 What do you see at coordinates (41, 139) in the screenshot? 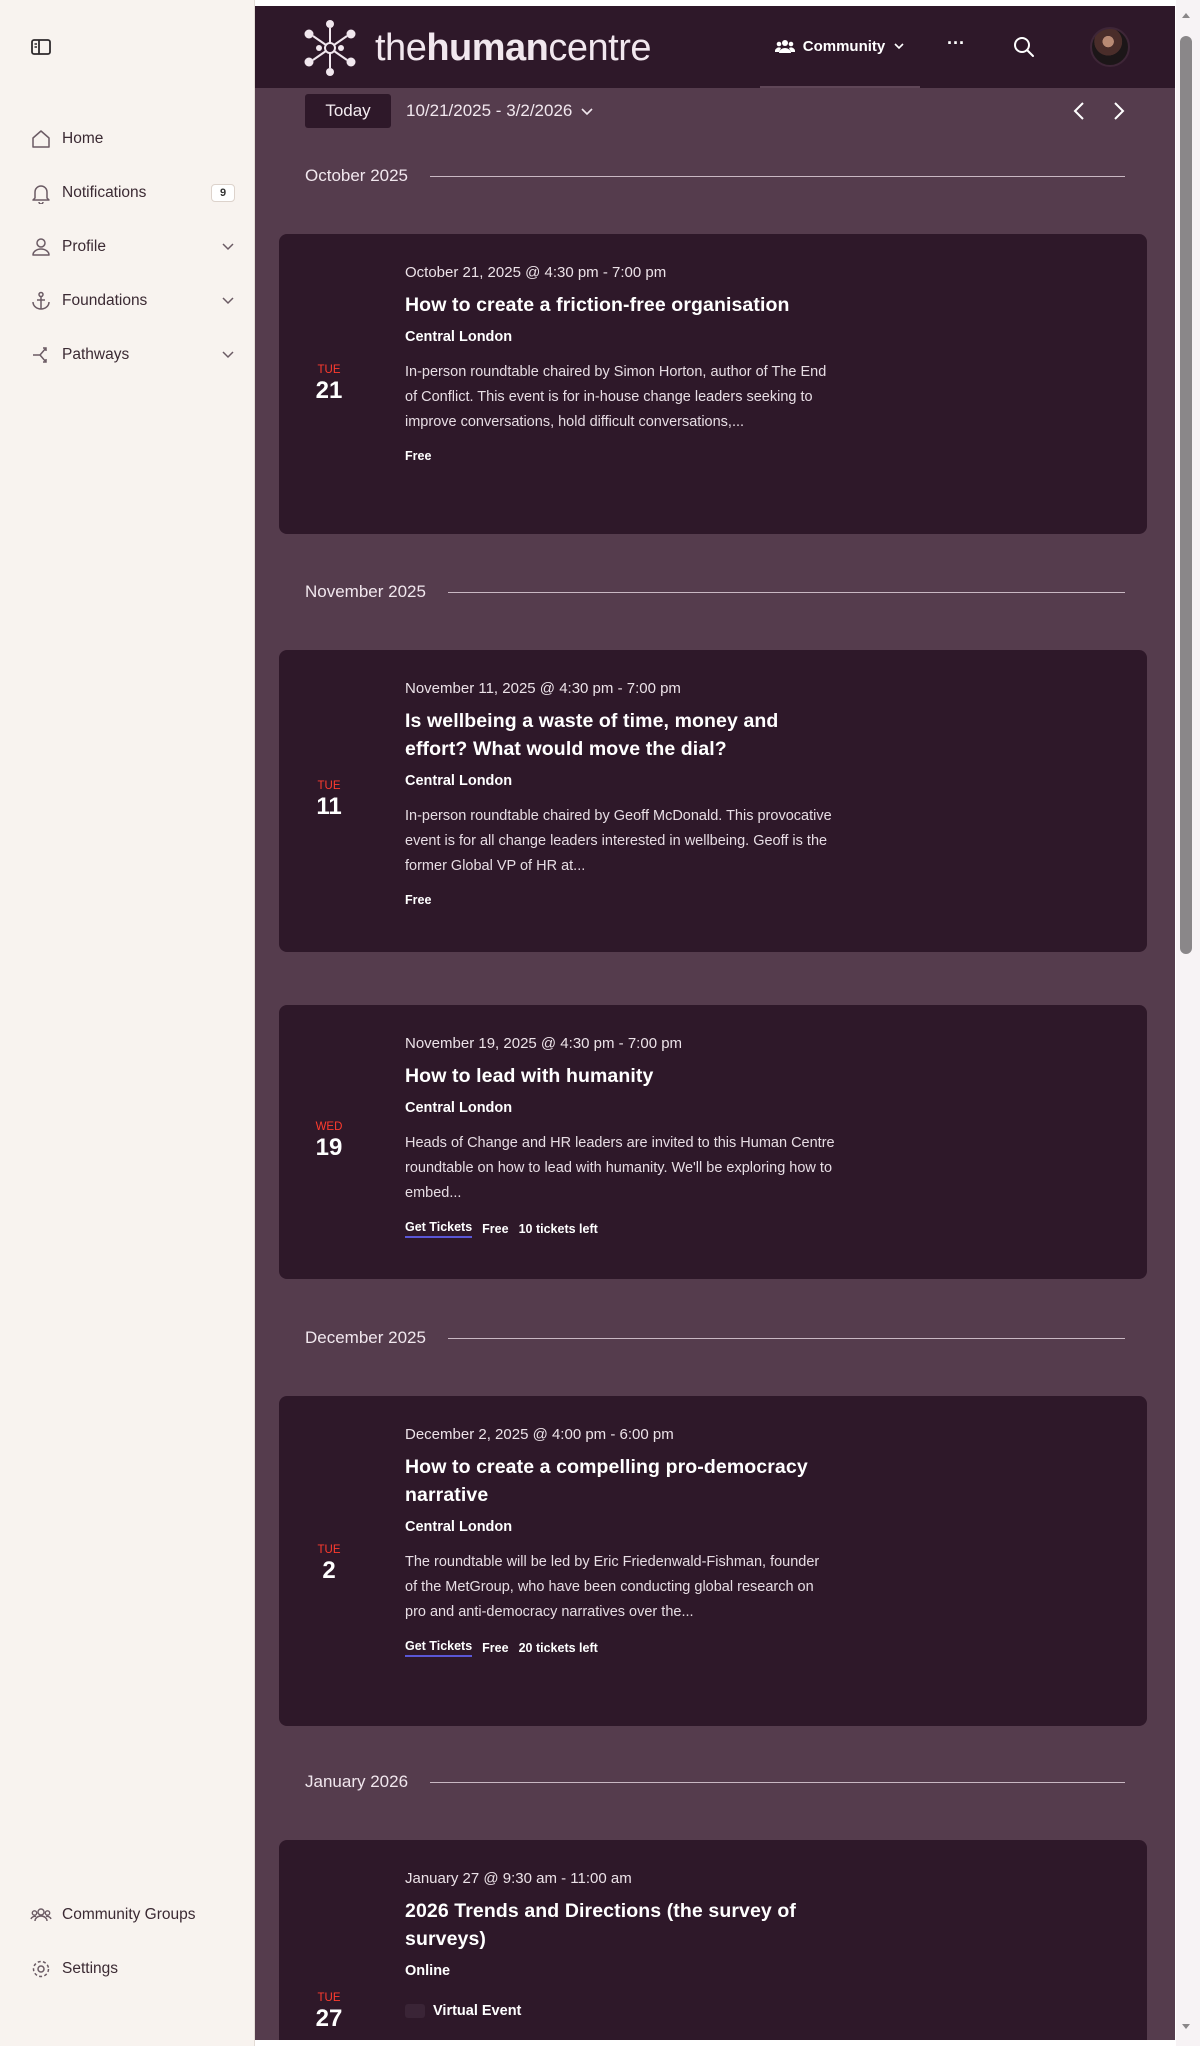
I see `home-icon` at bounding box center [41, 139].